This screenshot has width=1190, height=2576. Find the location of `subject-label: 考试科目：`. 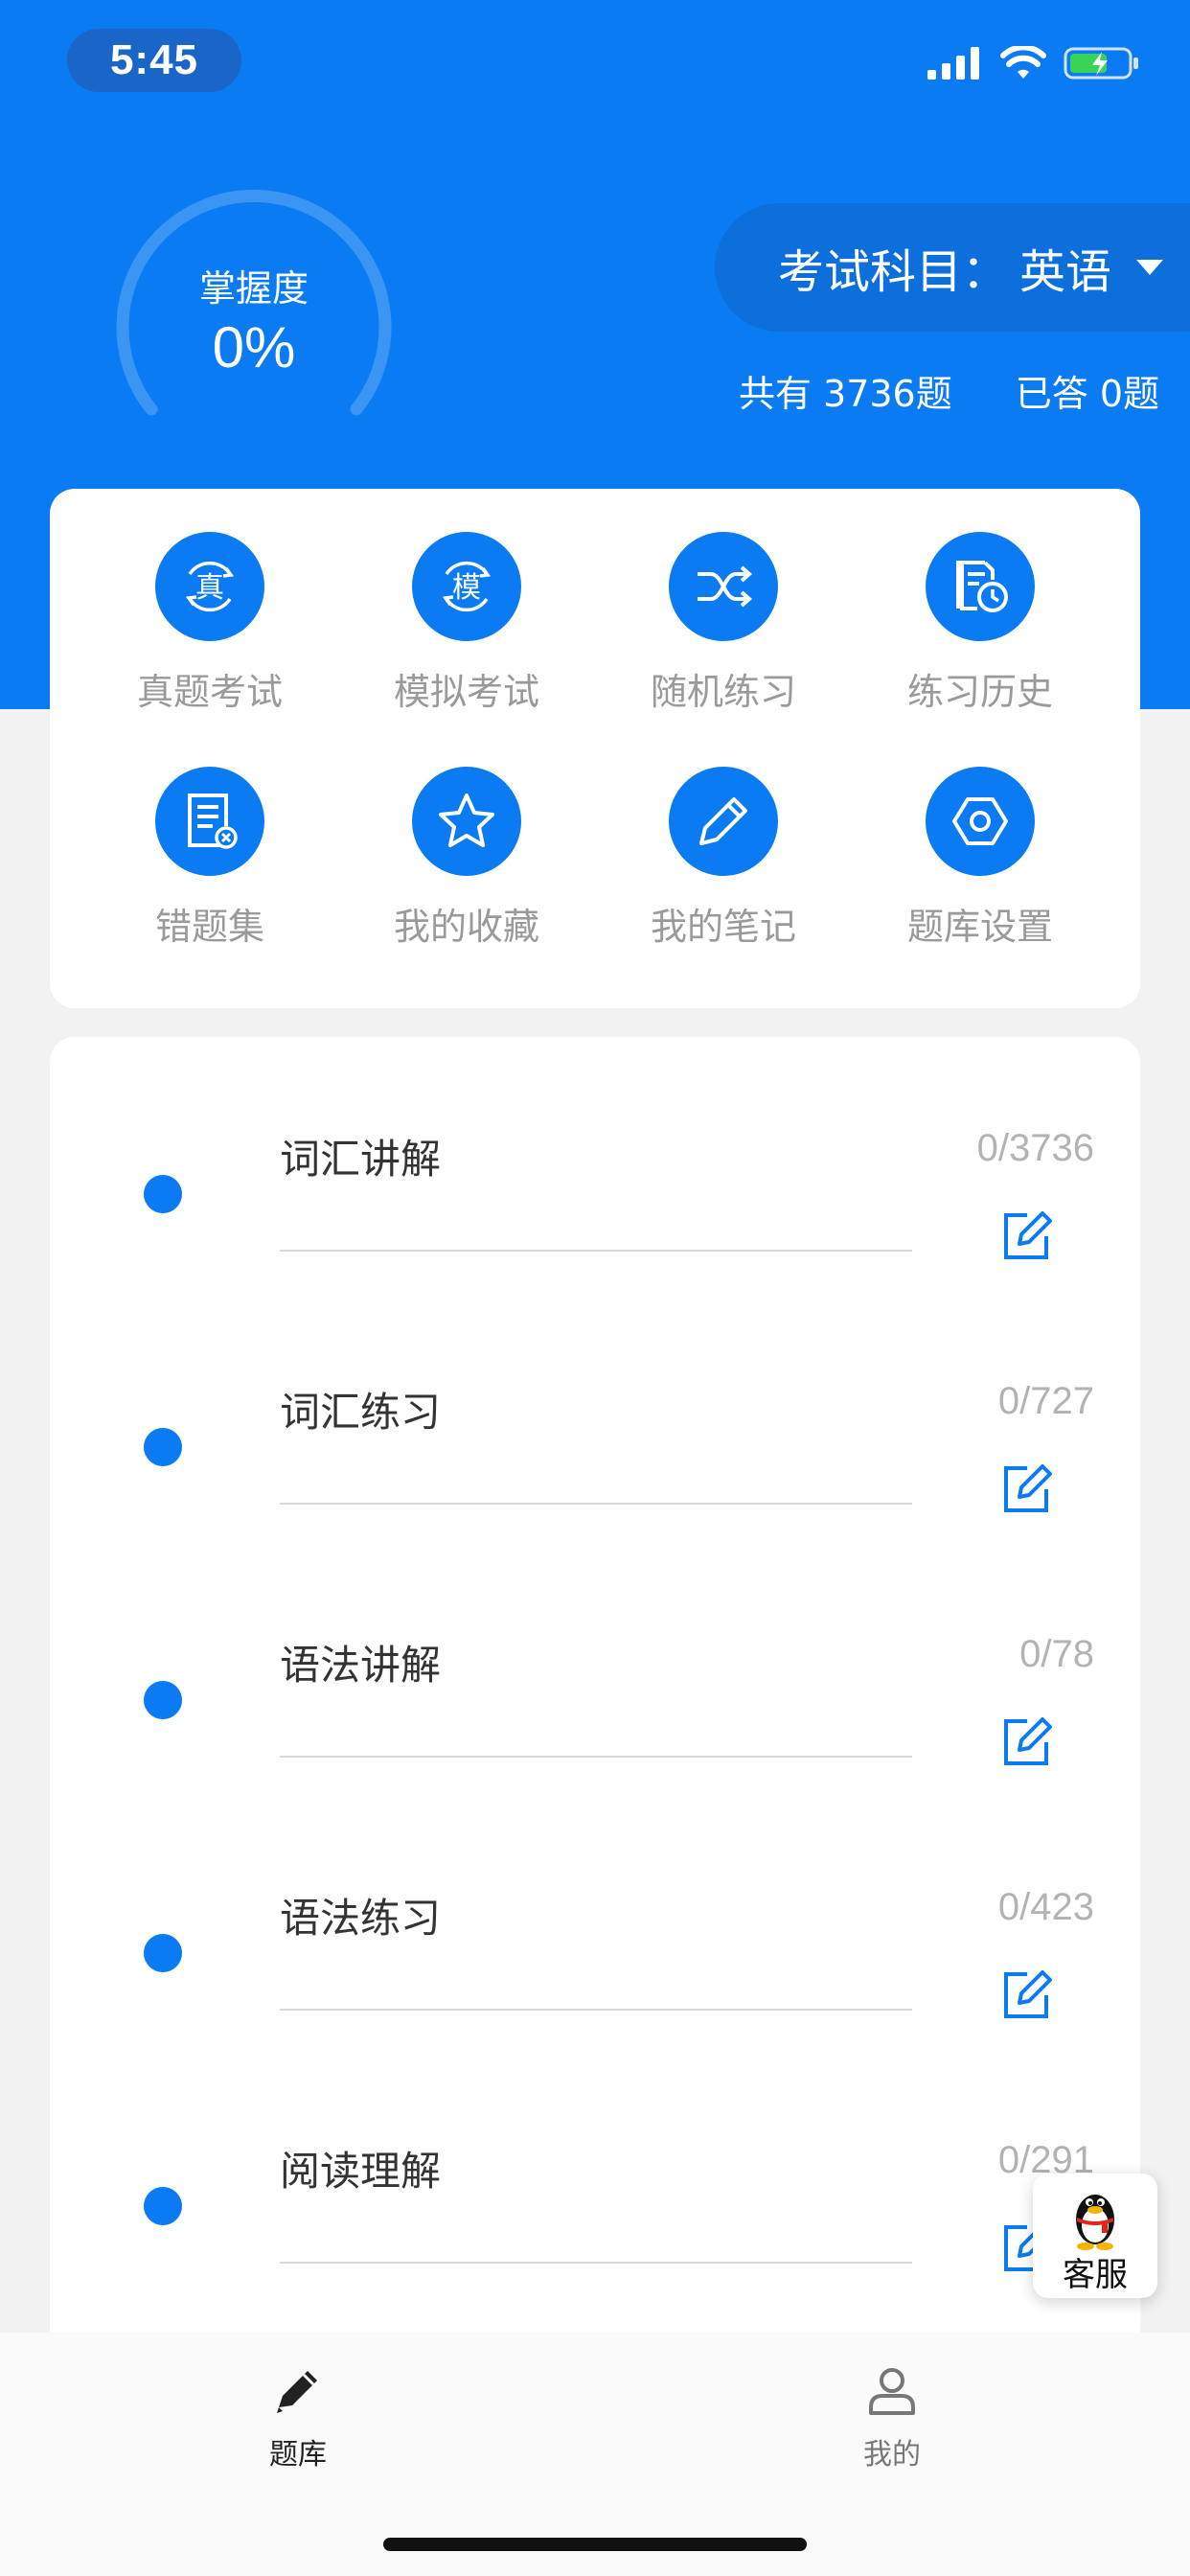

subject-label: 考试科目： is located at coordinates (894, 272).